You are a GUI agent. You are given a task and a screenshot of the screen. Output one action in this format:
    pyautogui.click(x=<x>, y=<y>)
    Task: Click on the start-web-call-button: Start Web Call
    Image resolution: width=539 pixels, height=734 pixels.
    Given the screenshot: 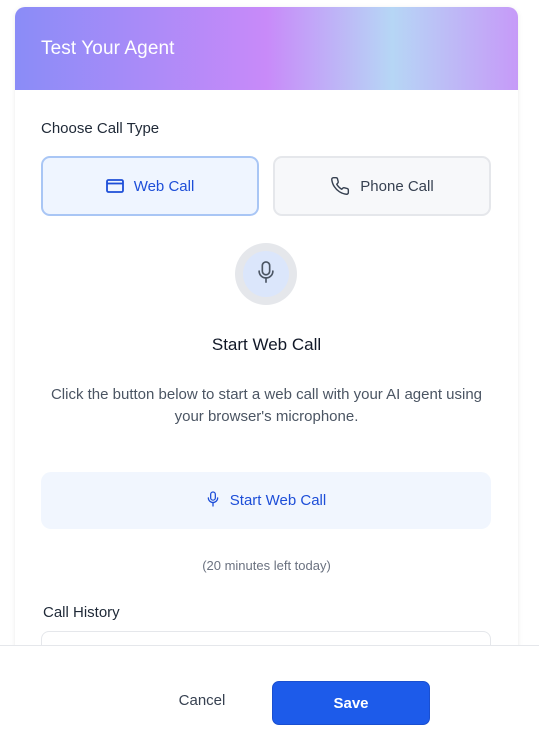 What is the action you would take?
    pyautogui.click(x=266, y=500)
    